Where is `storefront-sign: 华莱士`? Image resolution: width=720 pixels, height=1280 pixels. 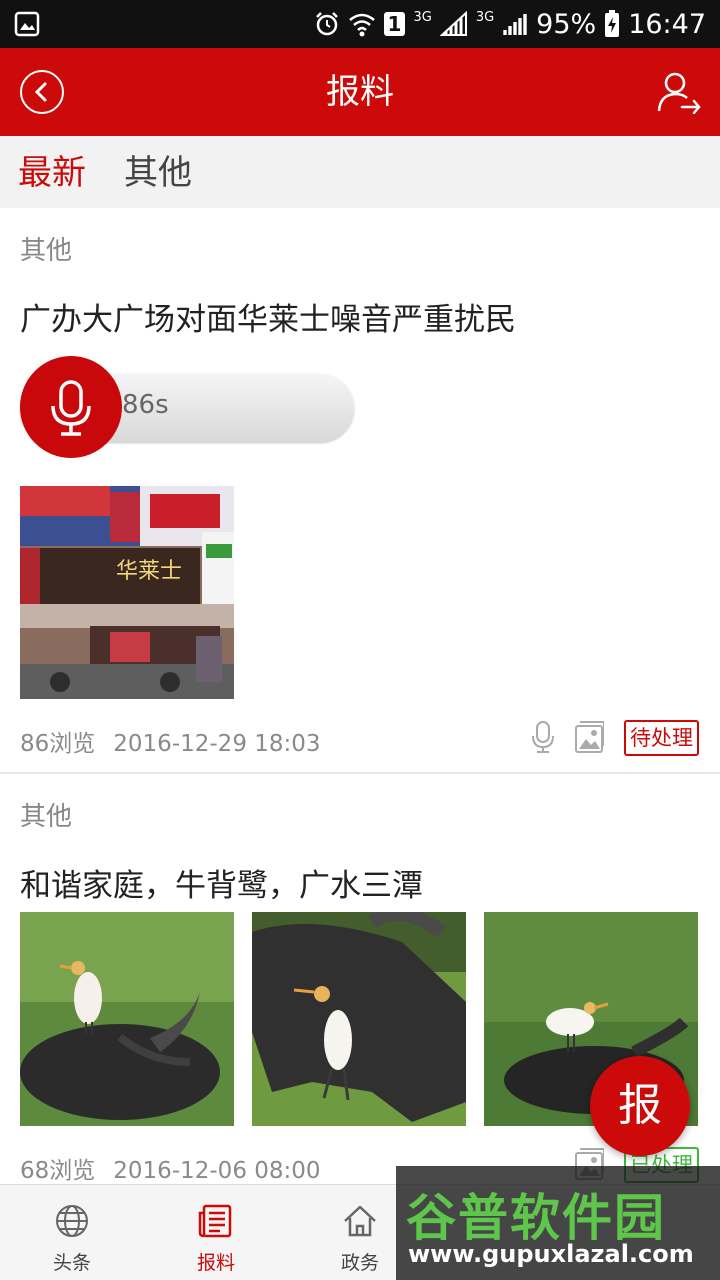
storefront-sign: 华莱士 is located at coordinates (149, 571).